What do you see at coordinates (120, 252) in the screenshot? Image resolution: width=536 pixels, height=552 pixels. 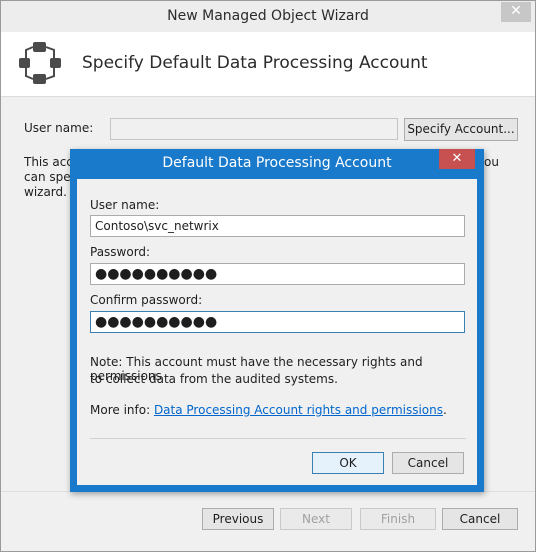 I see `password-label: Password:` at bounding box center [120, 252].